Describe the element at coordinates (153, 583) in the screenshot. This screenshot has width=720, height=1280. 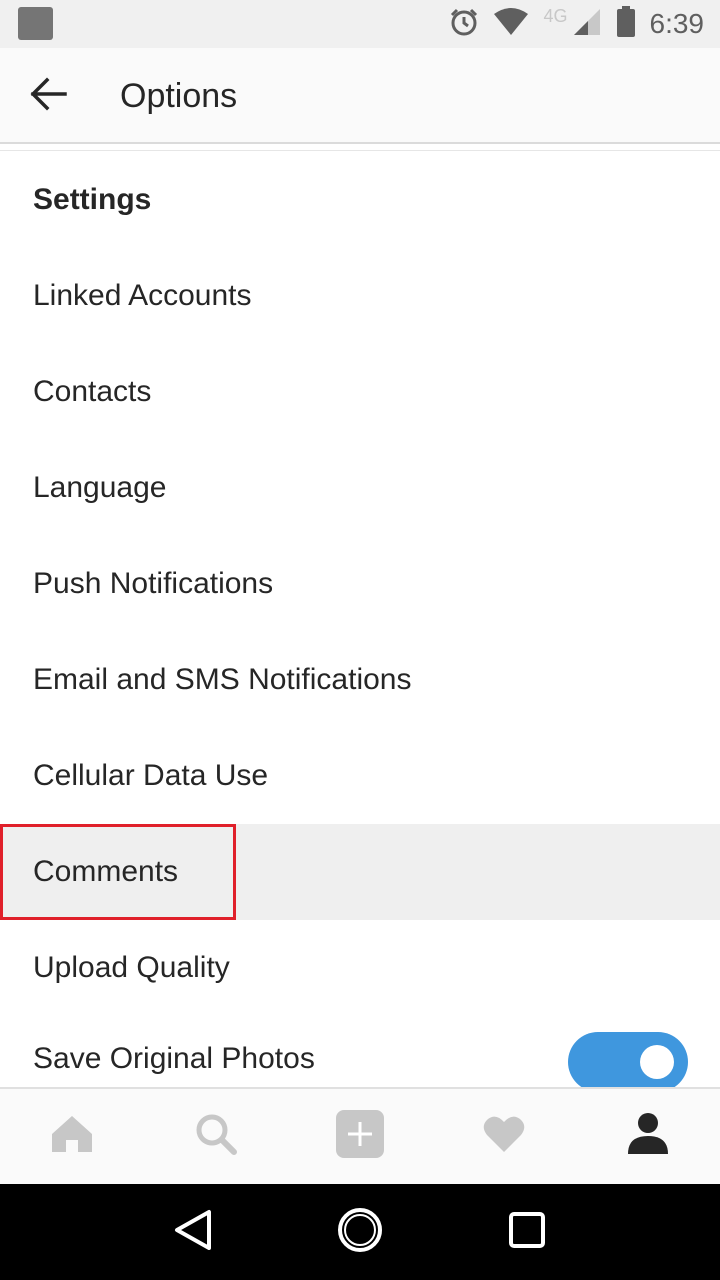
I see `list-item-label: Push Notifications` at that location.